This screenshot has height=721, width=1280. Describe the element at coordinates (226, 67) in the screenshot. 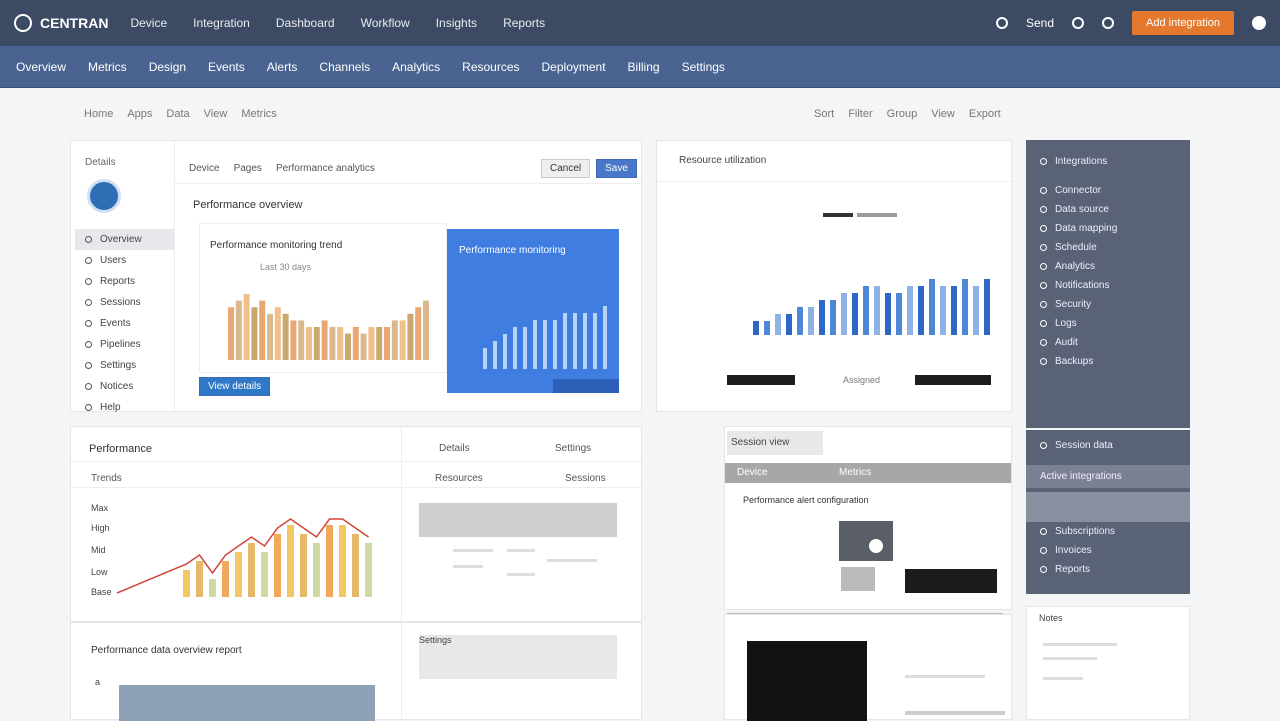

I see `subnav-events: Events` at that location.